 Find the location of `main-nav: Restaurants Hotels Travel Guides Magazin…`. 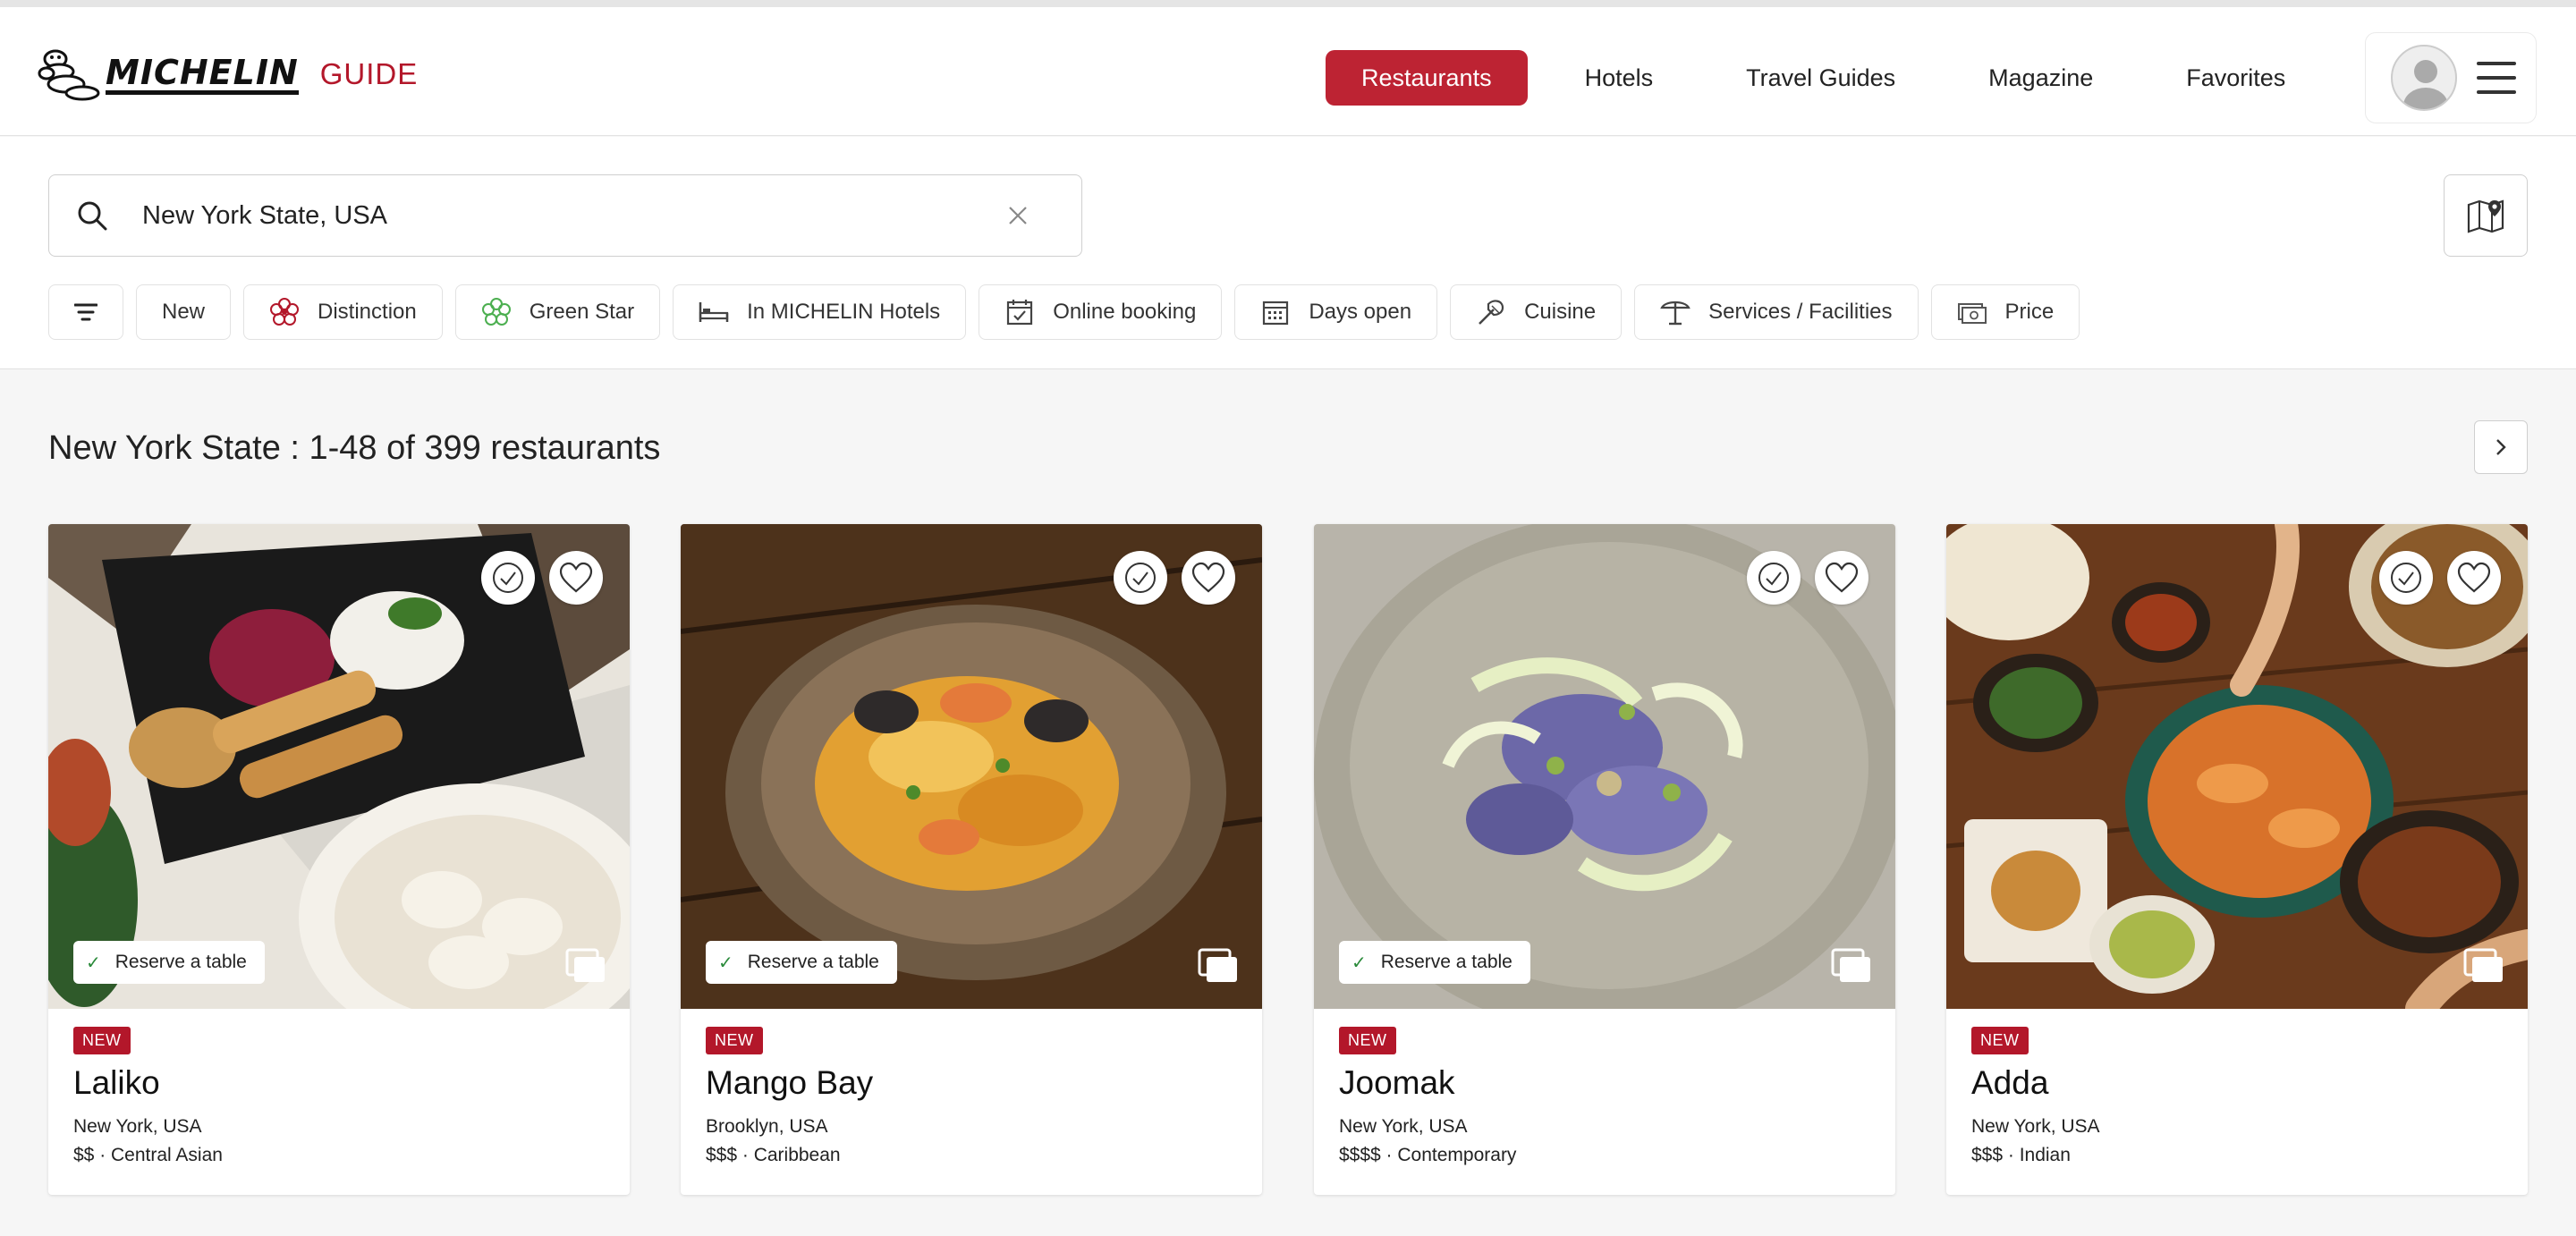

main-nav: Restaurants Hotels Travel Guides Magazin… is located at coordinates (1829, 78).